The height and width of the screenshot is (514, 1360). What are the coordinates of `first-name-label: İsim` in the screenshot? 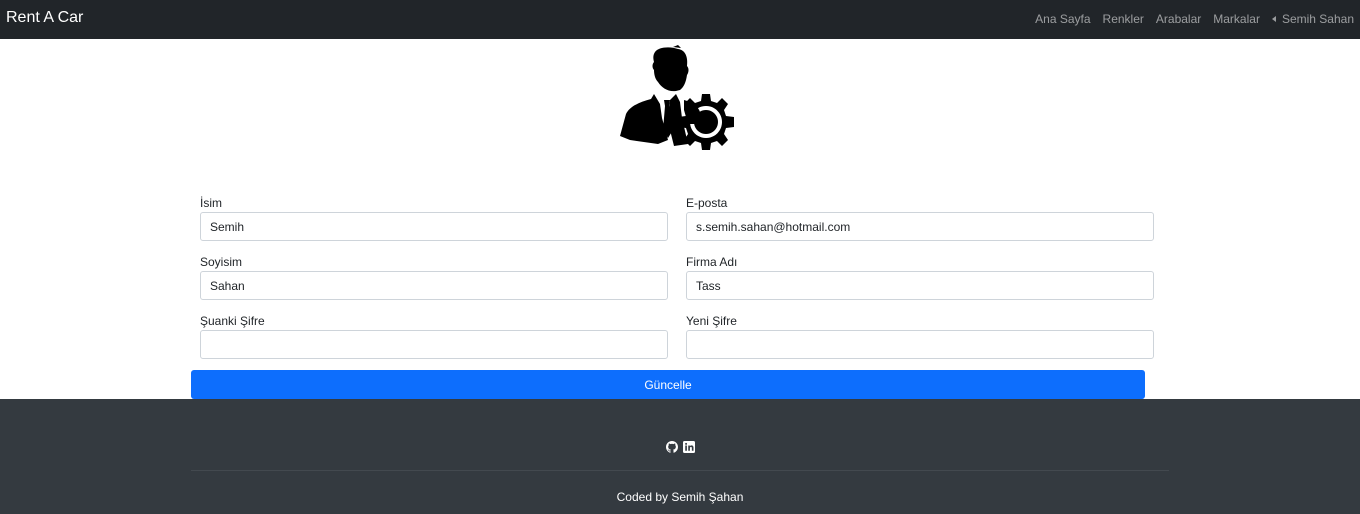 It's located at (211, 203).